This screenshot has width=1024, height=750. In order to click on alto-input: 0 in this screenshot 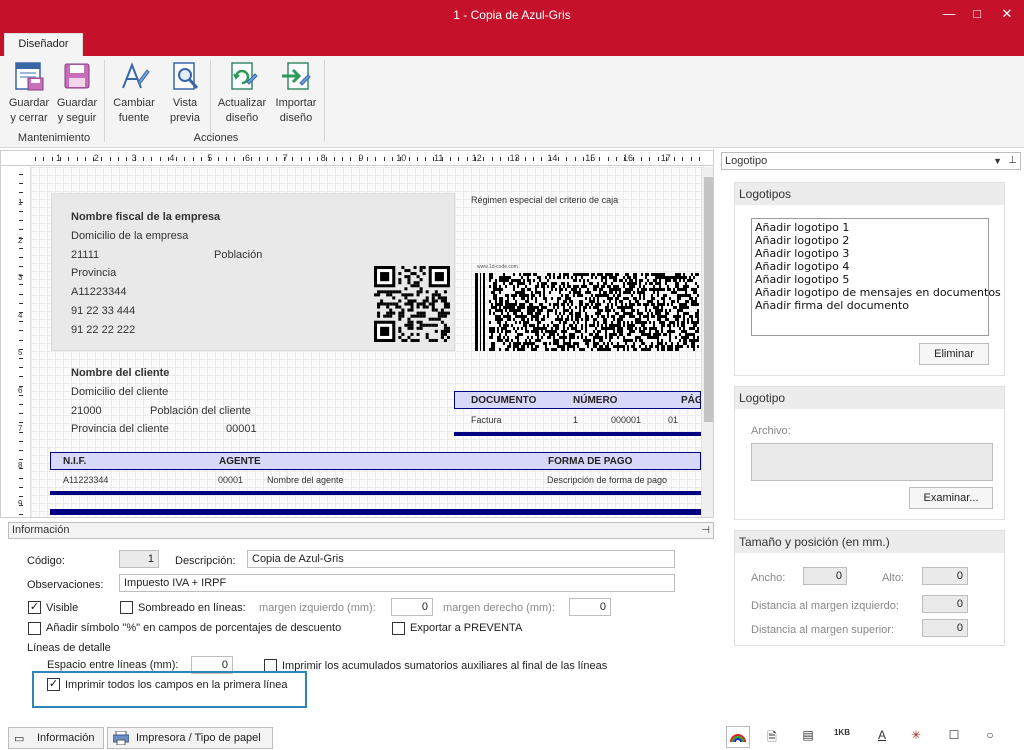, I will do `click(945, 576)`.